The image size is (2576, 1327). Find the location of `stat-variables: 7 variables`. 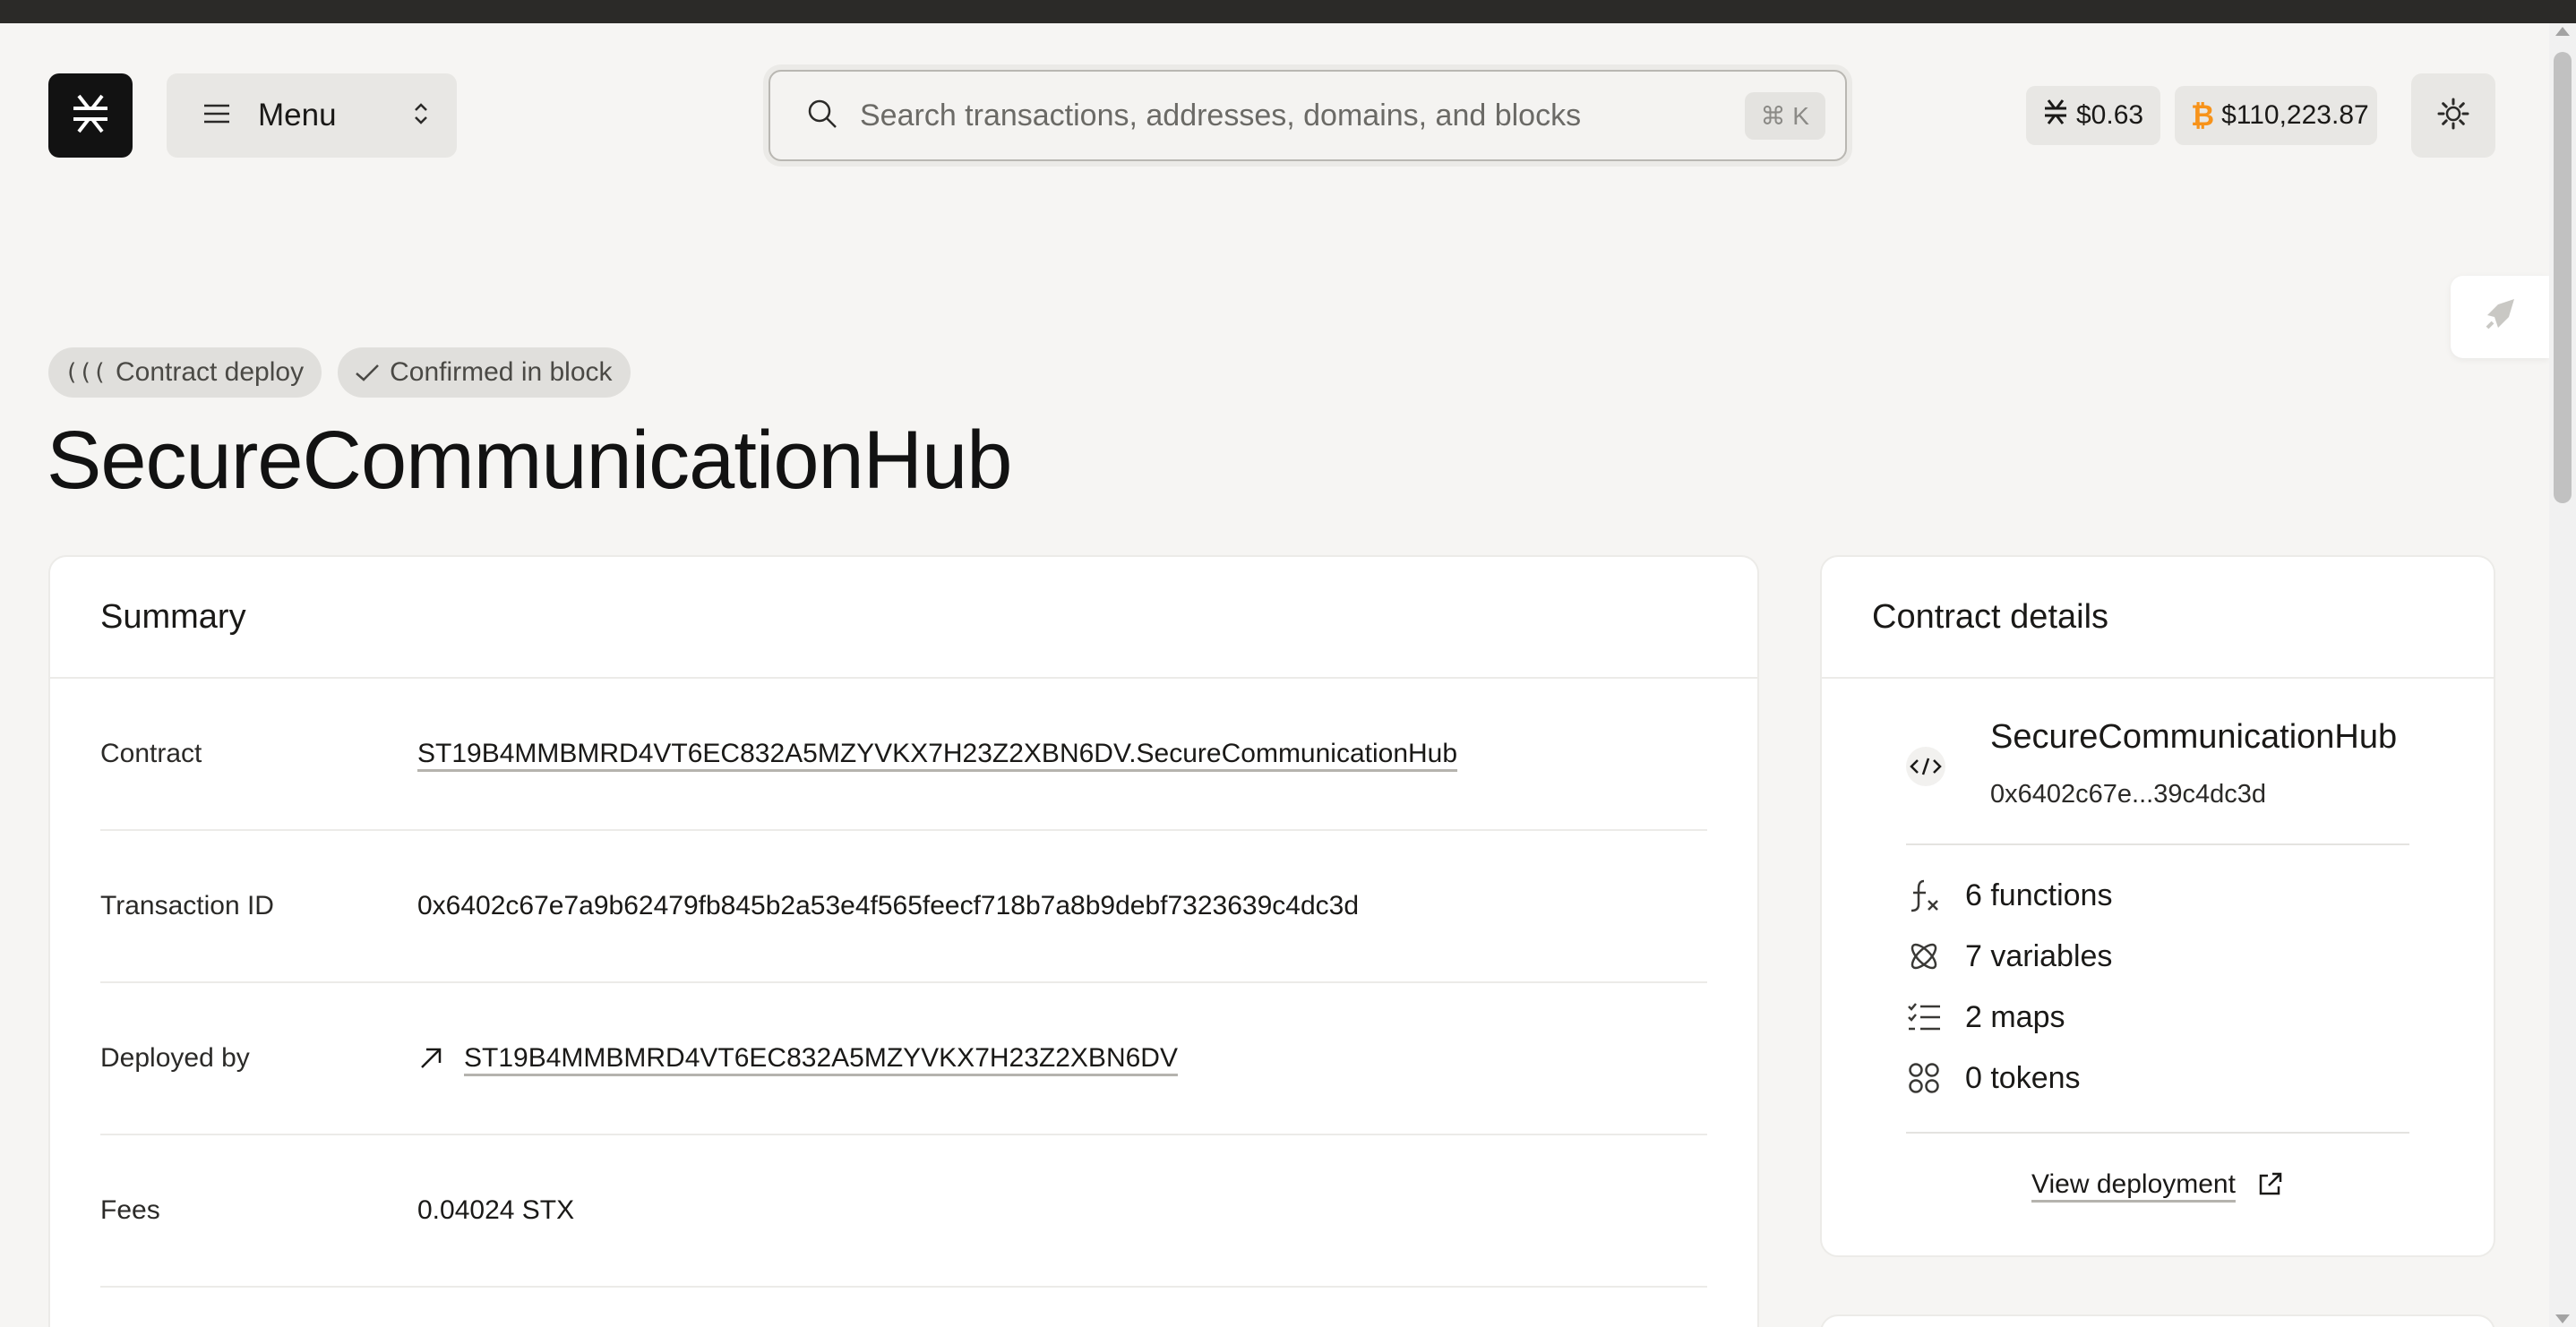

stat-variables: 7 variables is located at coordinates (2157, 956).